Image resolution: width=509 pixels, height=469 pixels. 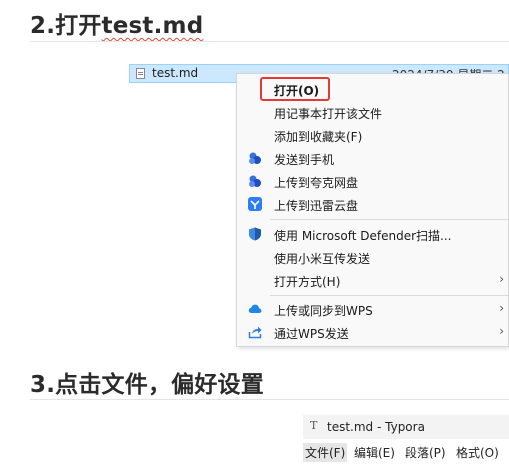 What do you see at coordinates (255, 158) in the screenshot?
I see `cloud-send-icon` at bounding box center [255, 158].